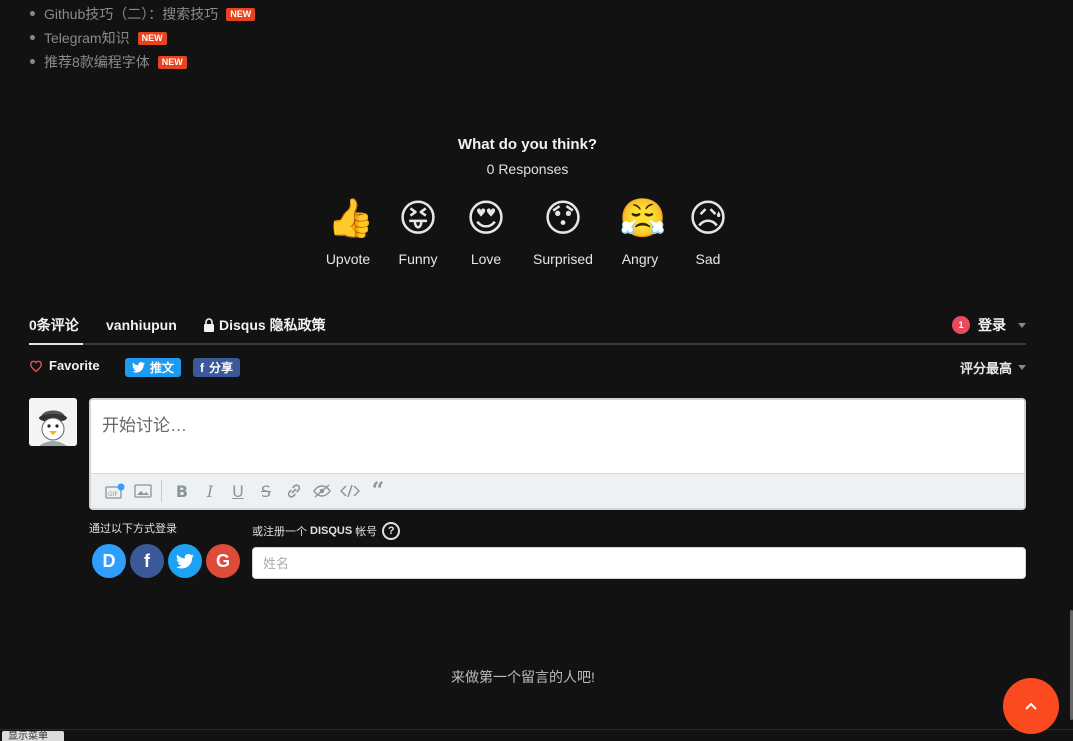 This screenshot has height=741, width=1073. I want to click on lock-icon, so click(209, 325).